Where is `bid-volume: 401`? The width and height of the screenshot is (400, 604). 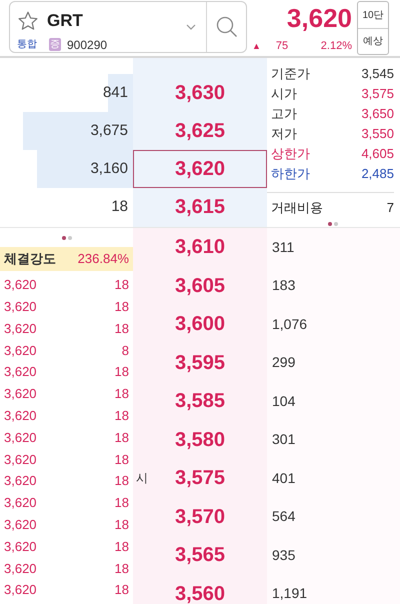 bid-volume: 401 is located at coordinates (283, 478).